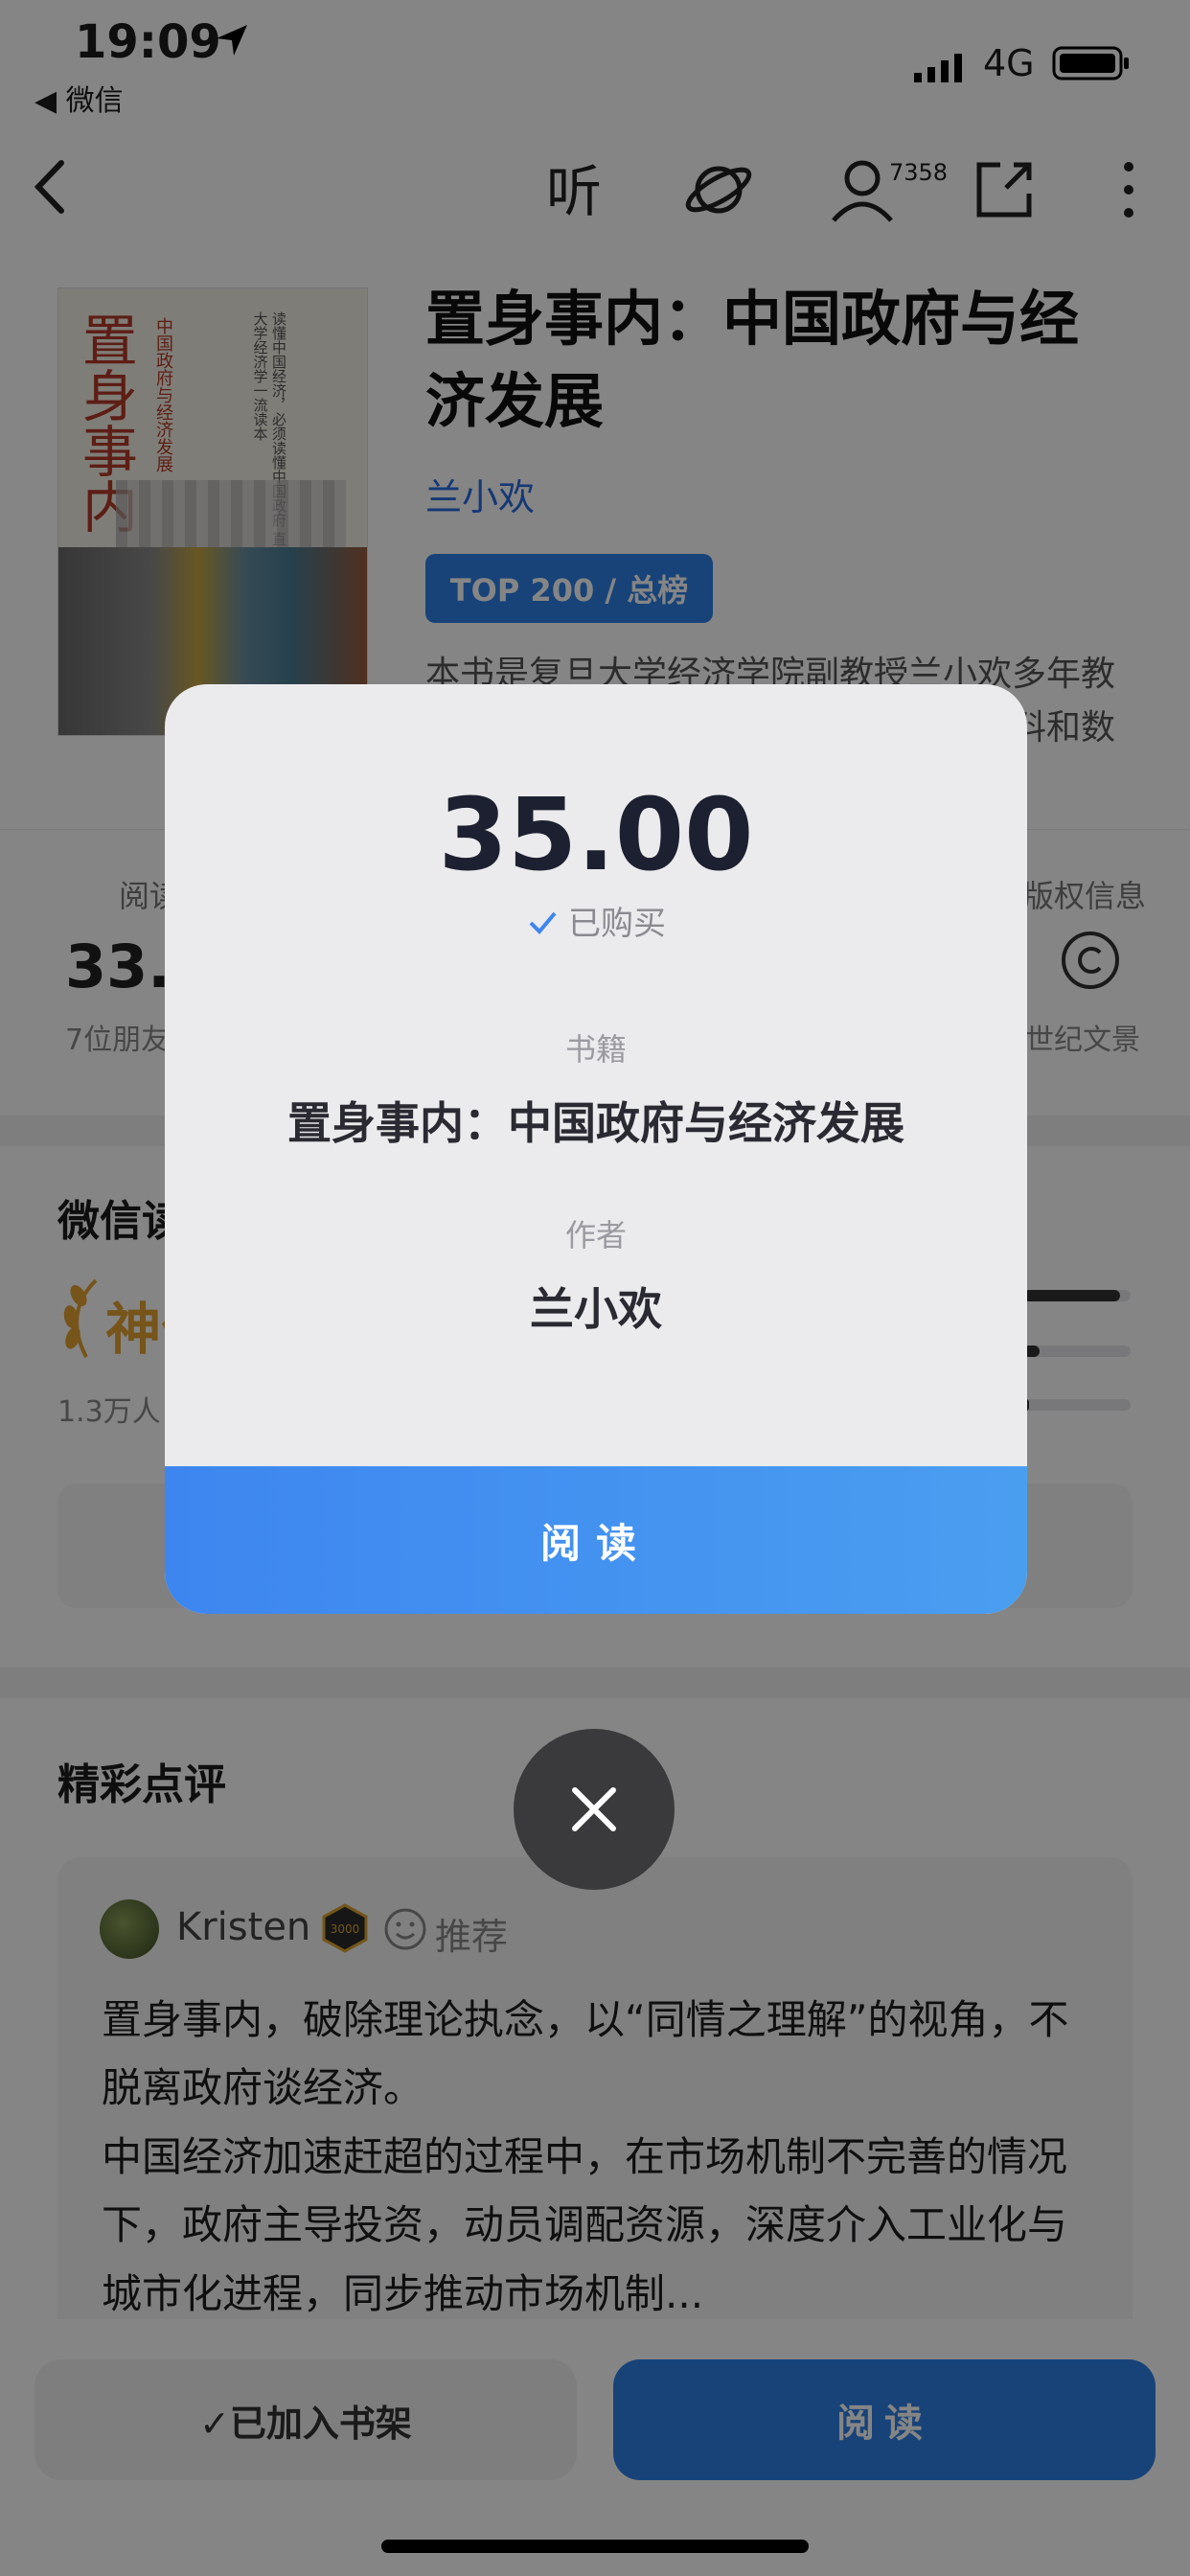 This screenshot has width=1190, height=2576. What do you see at coordinates (543, 922) in the screenshot?
I see `check-icon` at bounding box center [543, 922].